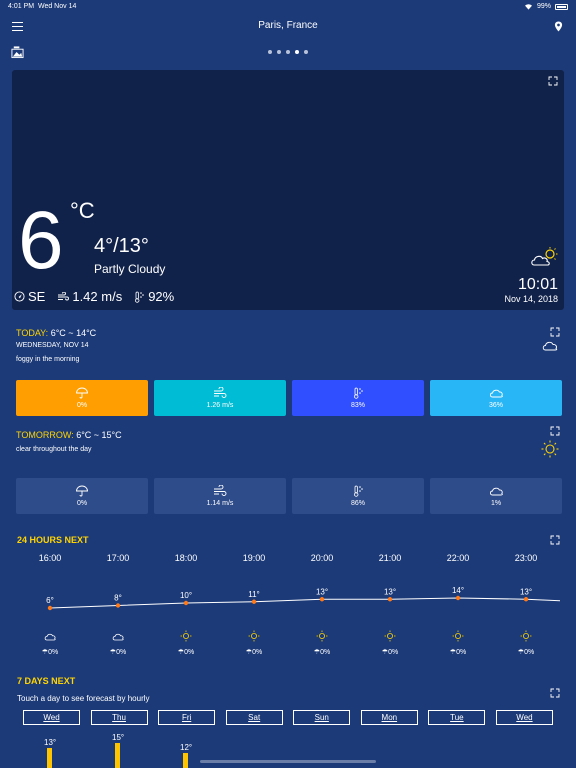  Describe the element at coordinates (187, 717) in the screenshot. I see `day-button: Fri` at that location.